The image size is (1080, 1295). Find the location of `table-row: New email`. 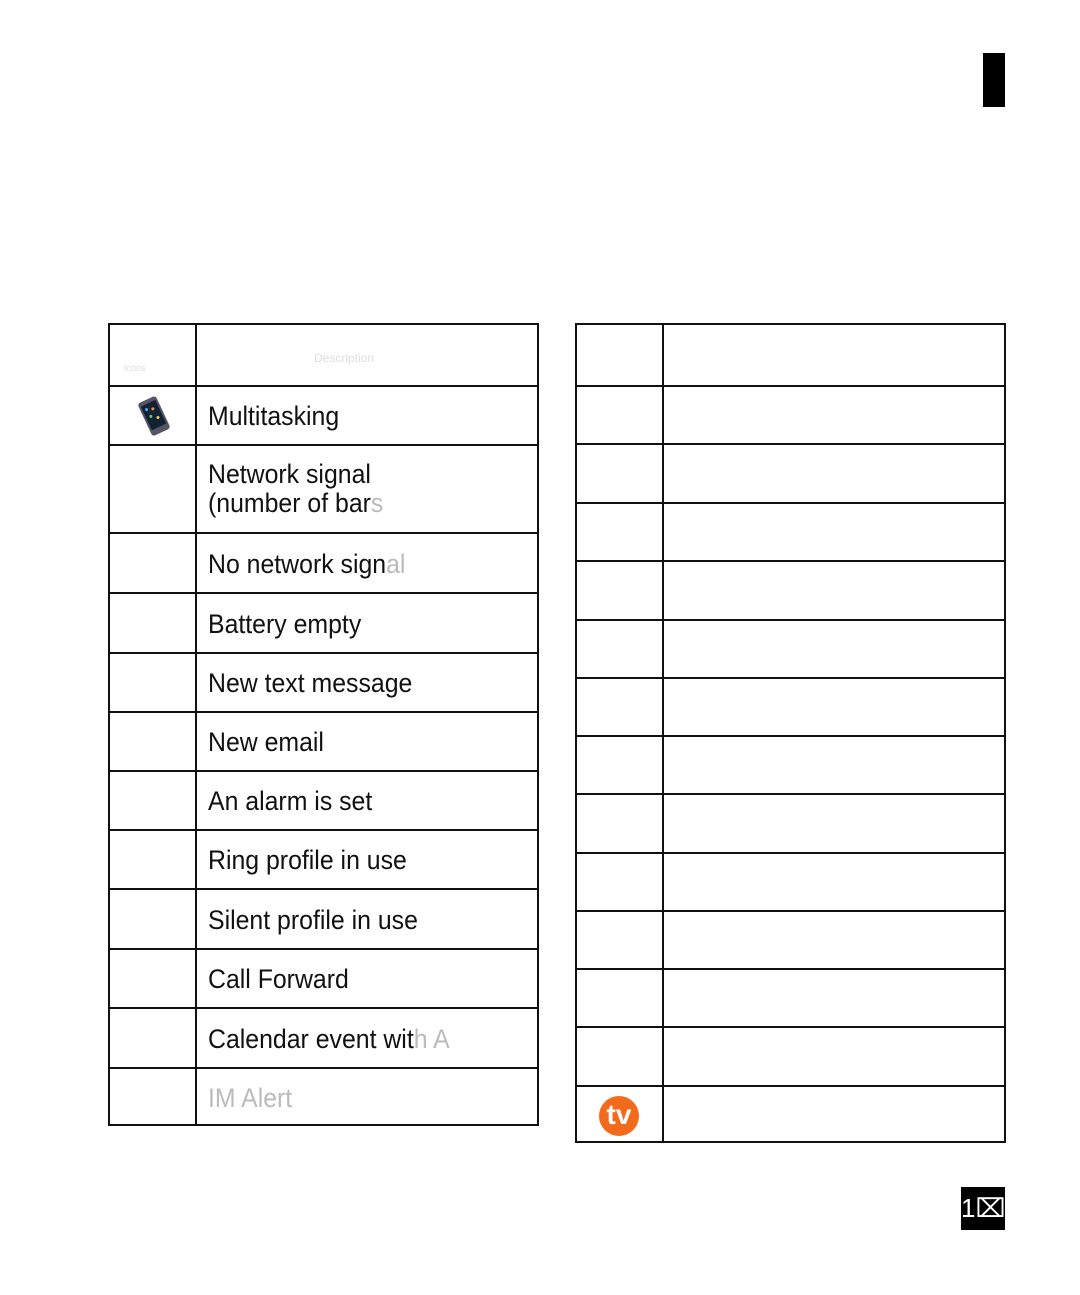

table-row: New email is located at coordinates (323, 740).